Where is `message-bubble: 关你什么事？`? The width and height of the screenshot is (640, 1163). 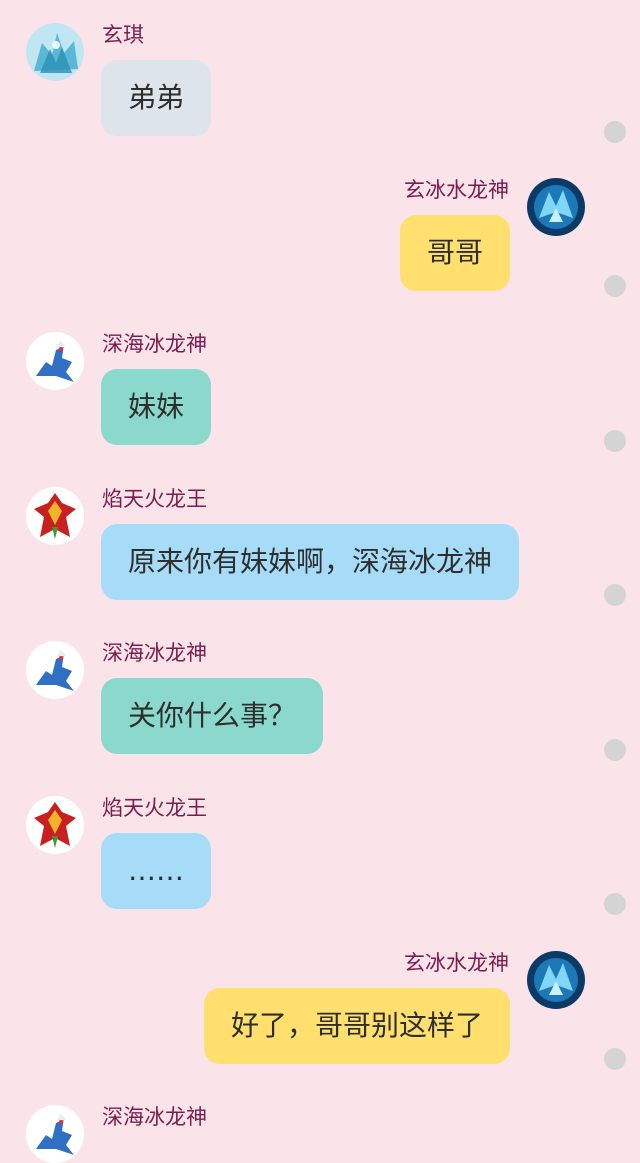 message-bubble: 关你什么事？ is located at coordinates (212, 716).